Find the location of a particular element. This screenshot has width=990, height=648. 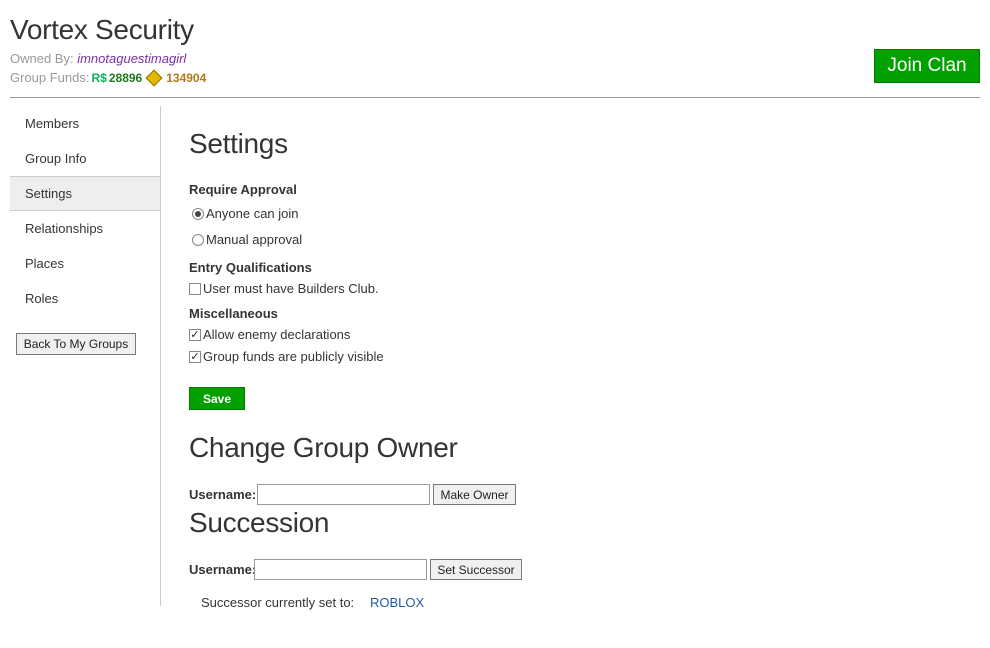

funds-label: Group Funds: is located at coordinates (50, 77).